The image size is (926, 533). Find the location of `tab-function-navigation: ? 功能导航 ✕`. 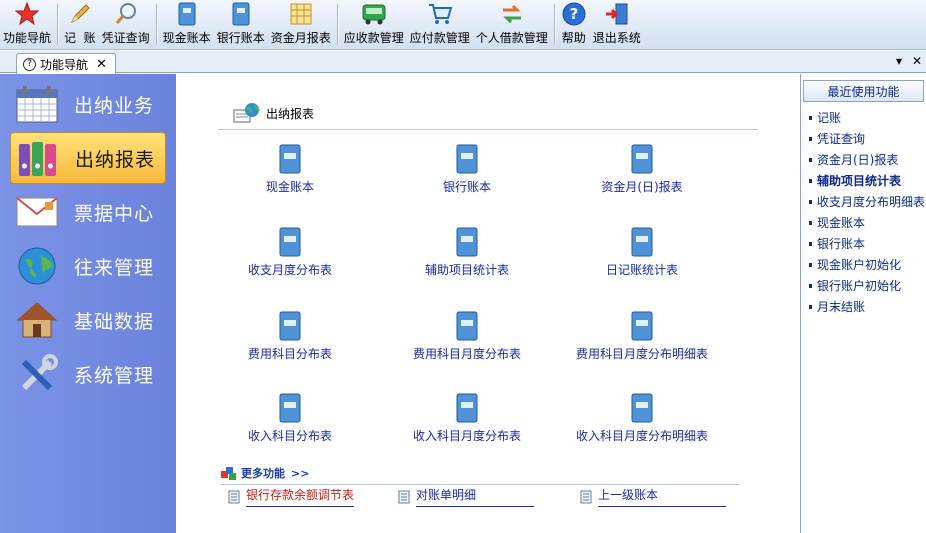

tab-function-navigation: ? 功能导航 ✕ is located at coordinates (66, 63).